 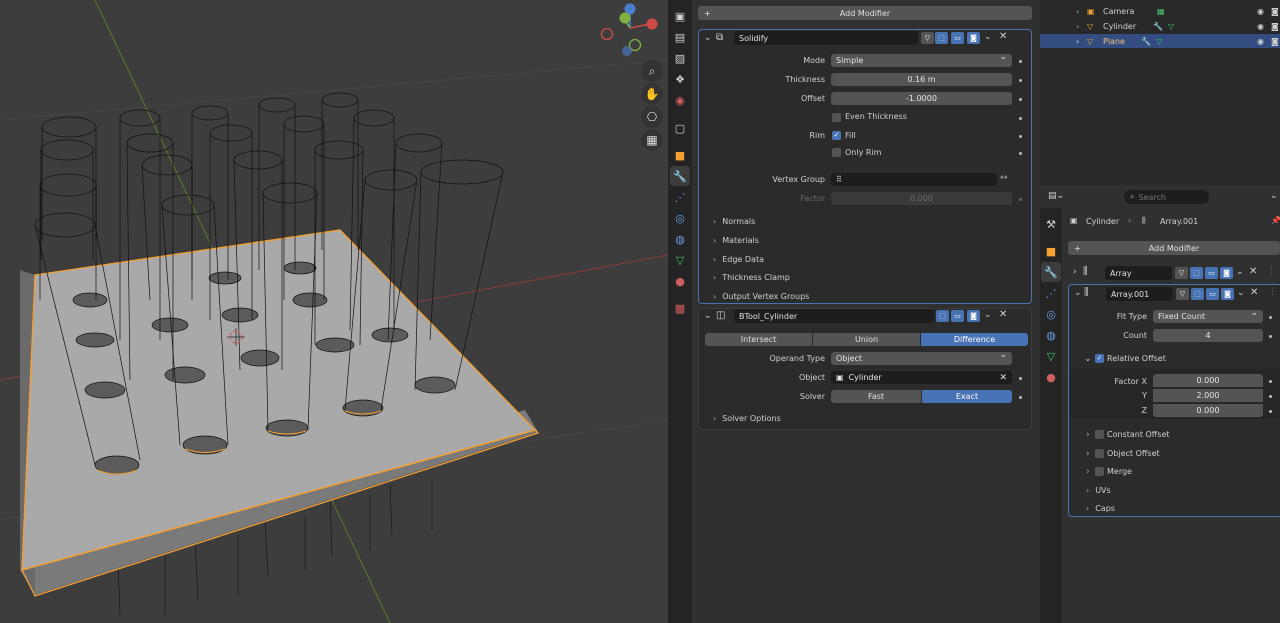 What do you see at coordinates (921, 79) in the screenshot?
I see `thickness-field: 0.16 m` at bounding box center [921, 79].